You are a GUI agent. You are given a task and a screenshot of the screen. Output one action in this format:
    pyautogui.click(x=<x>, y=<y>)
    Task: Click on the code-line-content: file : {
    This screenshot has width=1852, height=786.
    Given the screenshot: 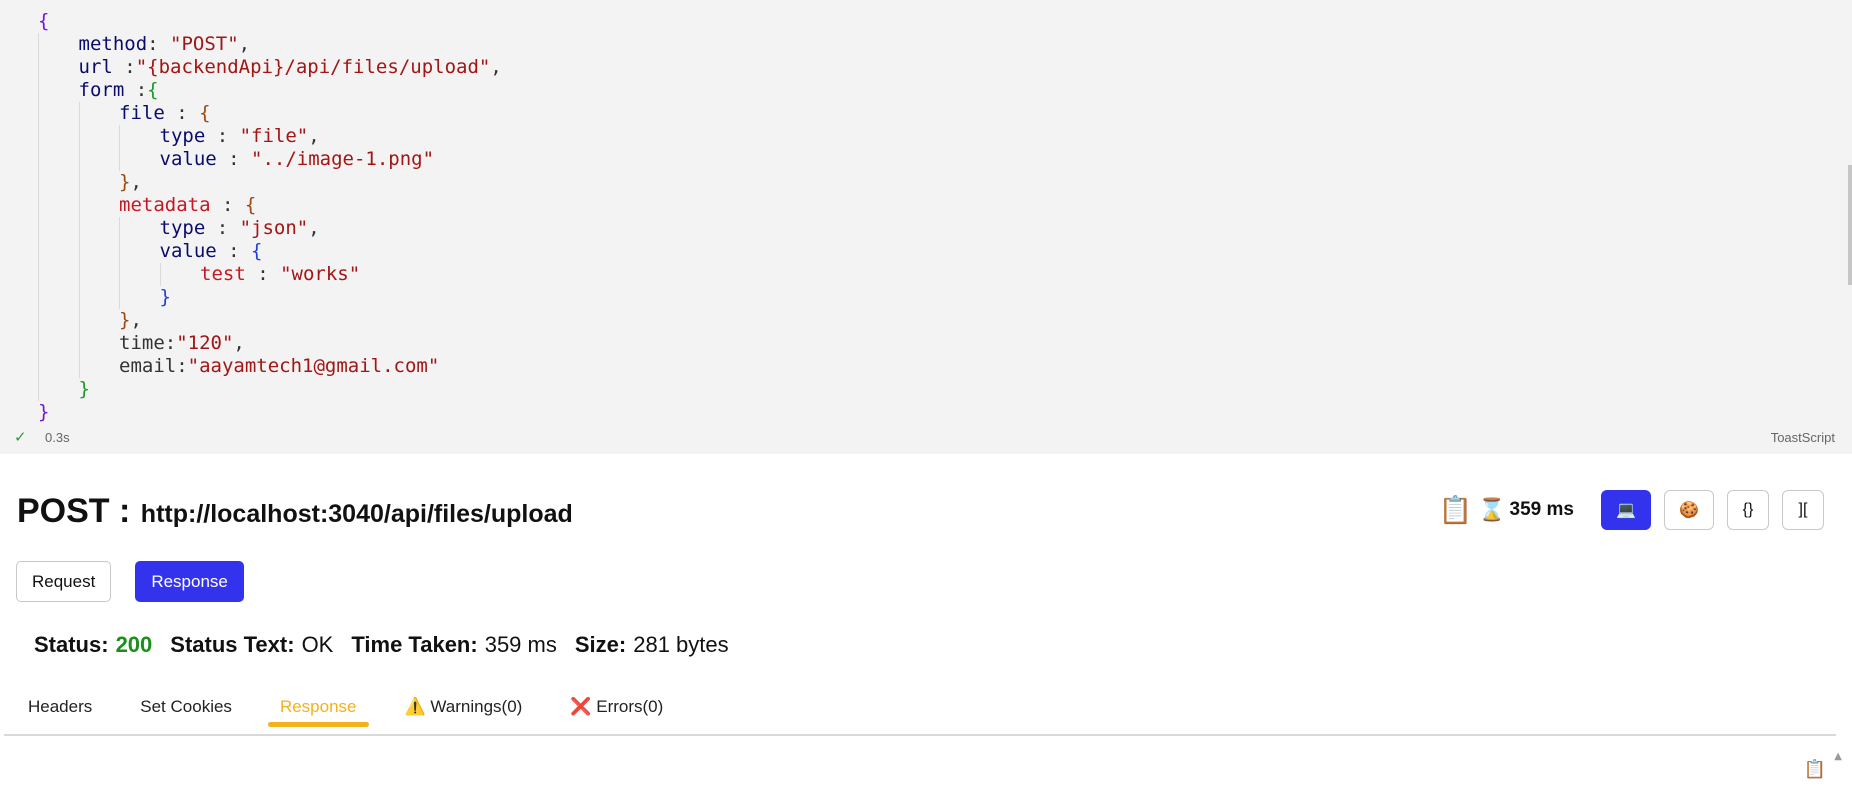 What is the action you would take?
    pyautogui.click(x=165, y=113)
    